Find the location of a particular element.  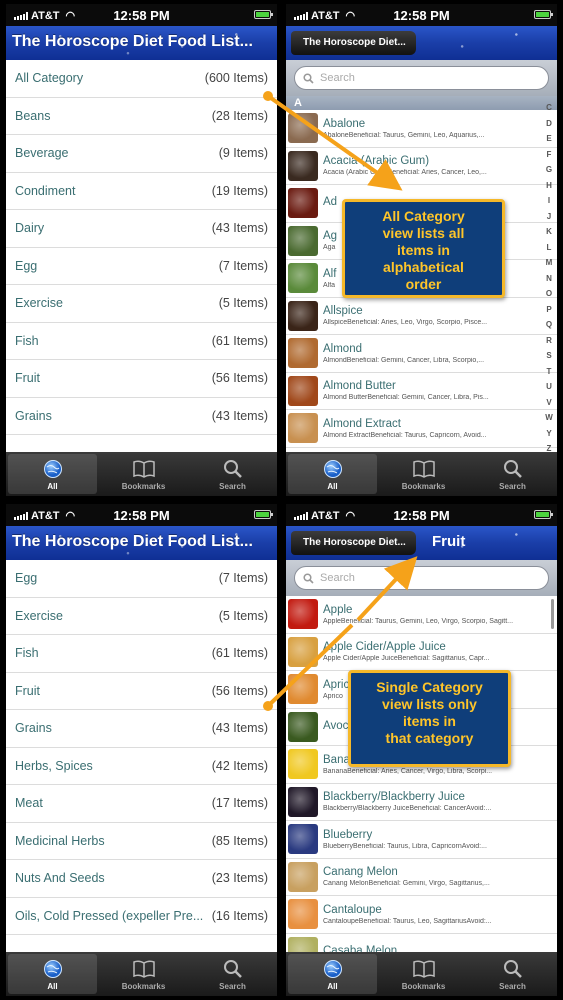

arrow2-line-b is located at coordinates (387, 589).